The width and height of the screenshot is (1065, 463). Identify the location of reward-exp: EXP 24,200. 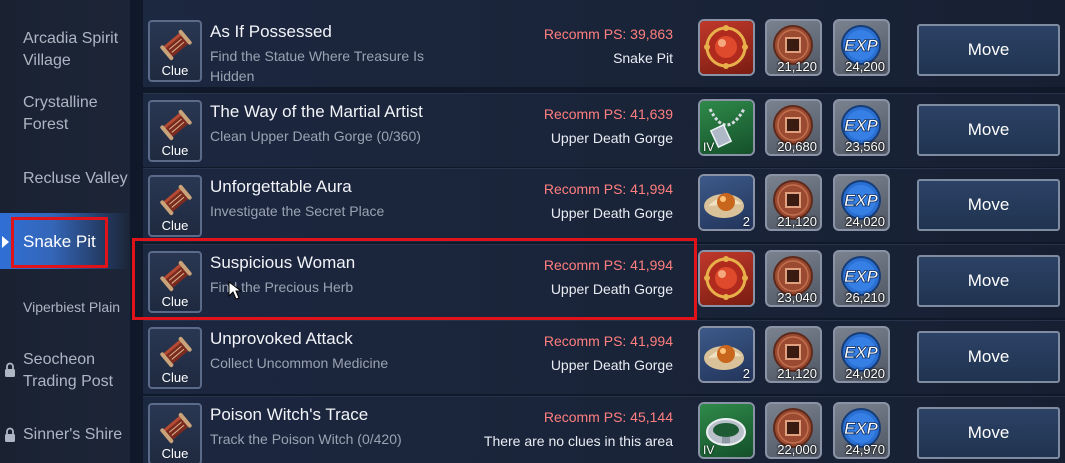
(861, 47).